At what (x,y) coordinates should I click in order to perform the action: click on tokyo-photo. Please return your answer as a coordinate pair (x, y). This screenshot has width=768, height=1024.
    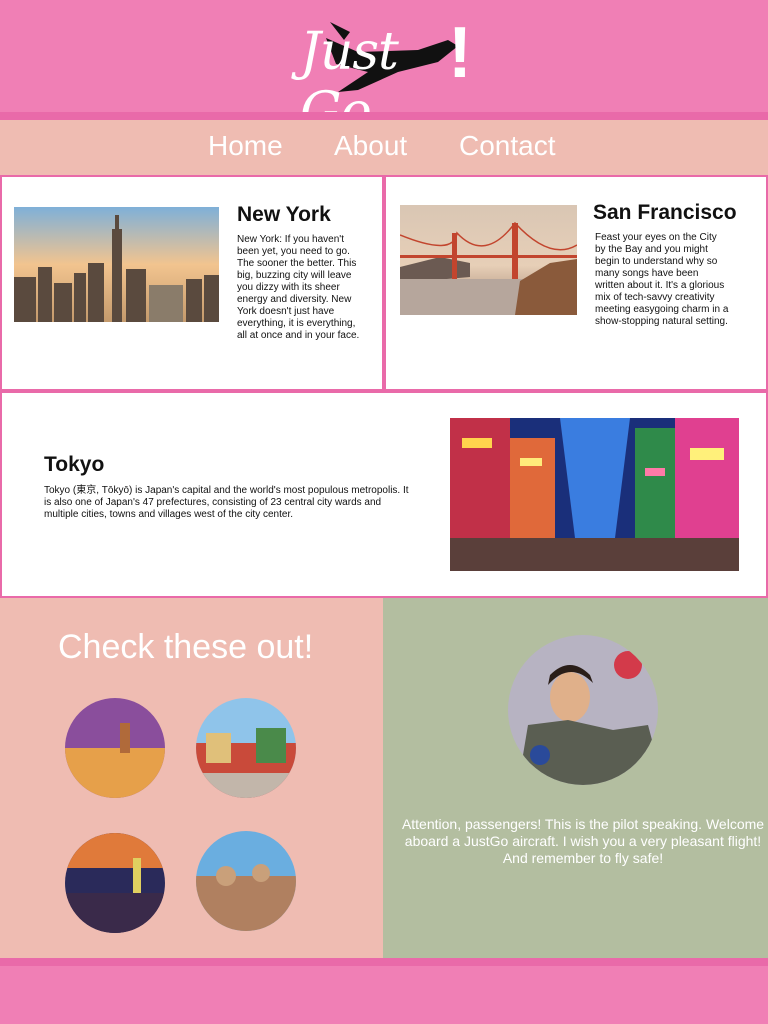
    Looking at the image, I should click on (594, 494).